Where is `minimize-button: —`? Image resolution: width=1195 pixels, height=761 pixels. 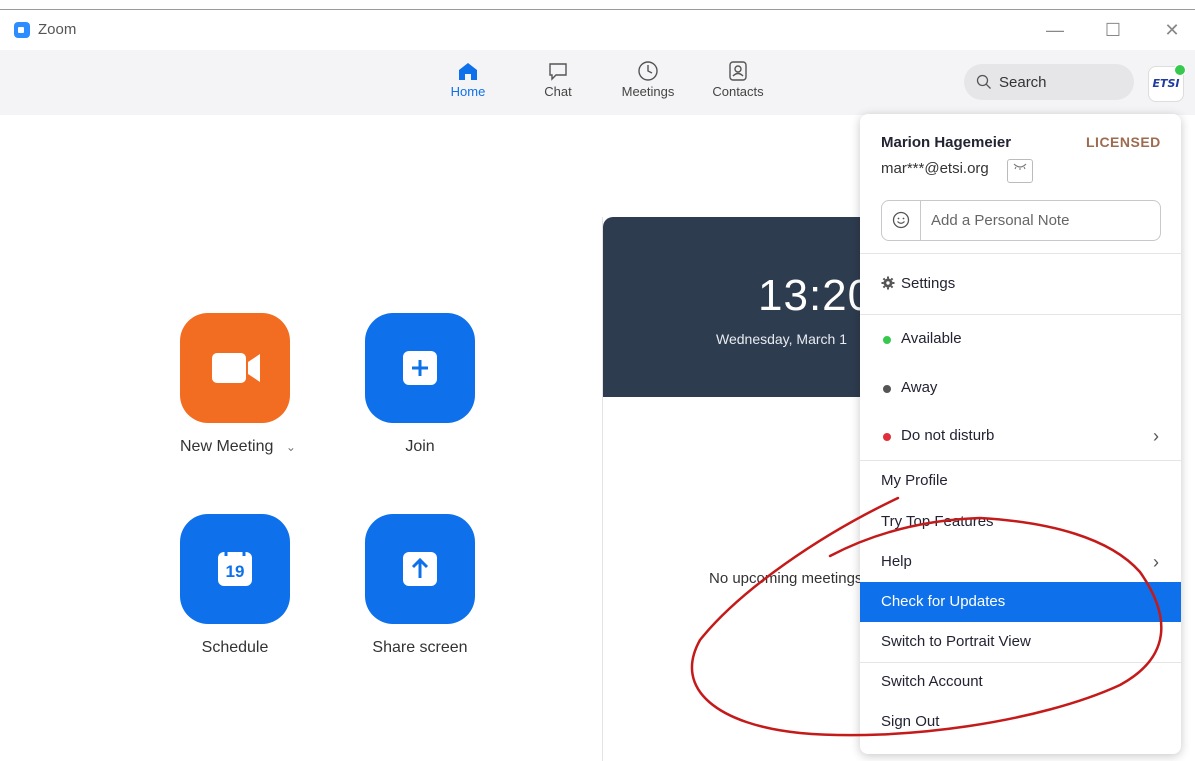
minimize-button: — is located at coordinates (1055, 30).